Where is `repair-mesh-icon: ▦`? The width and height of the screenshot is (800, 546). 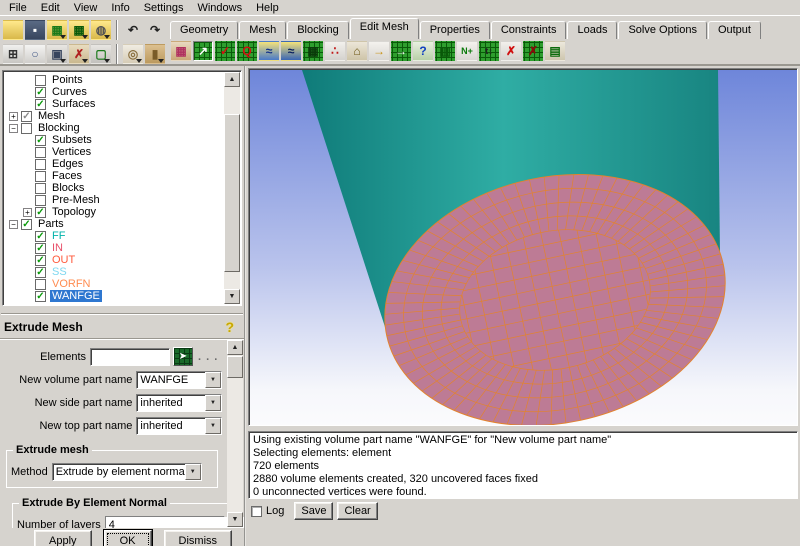
repair-mesh-icon: ▦ is located at coordinates (313, 51).